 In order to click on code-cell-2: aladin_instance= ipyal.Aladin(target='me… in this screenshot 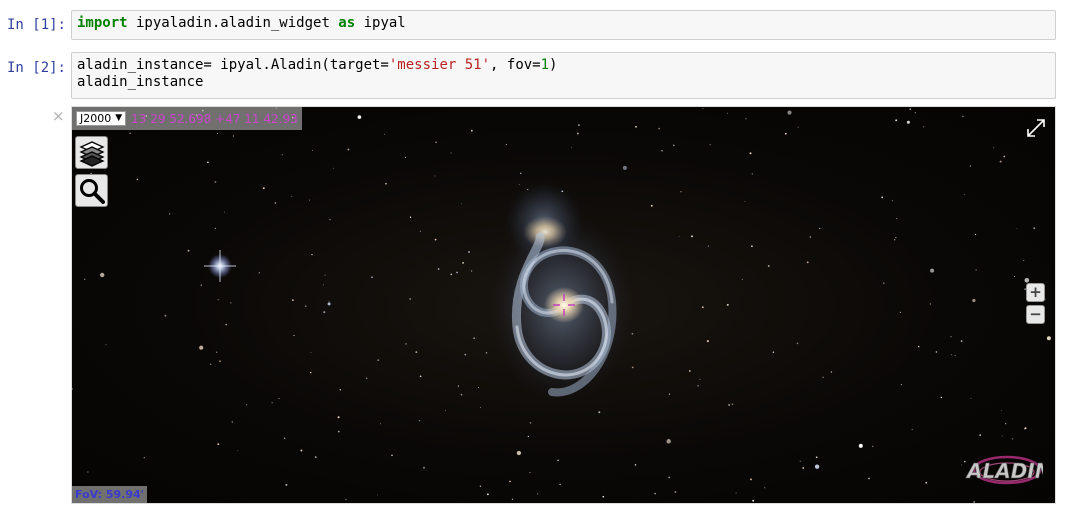, I will do `click(563, 75)`.